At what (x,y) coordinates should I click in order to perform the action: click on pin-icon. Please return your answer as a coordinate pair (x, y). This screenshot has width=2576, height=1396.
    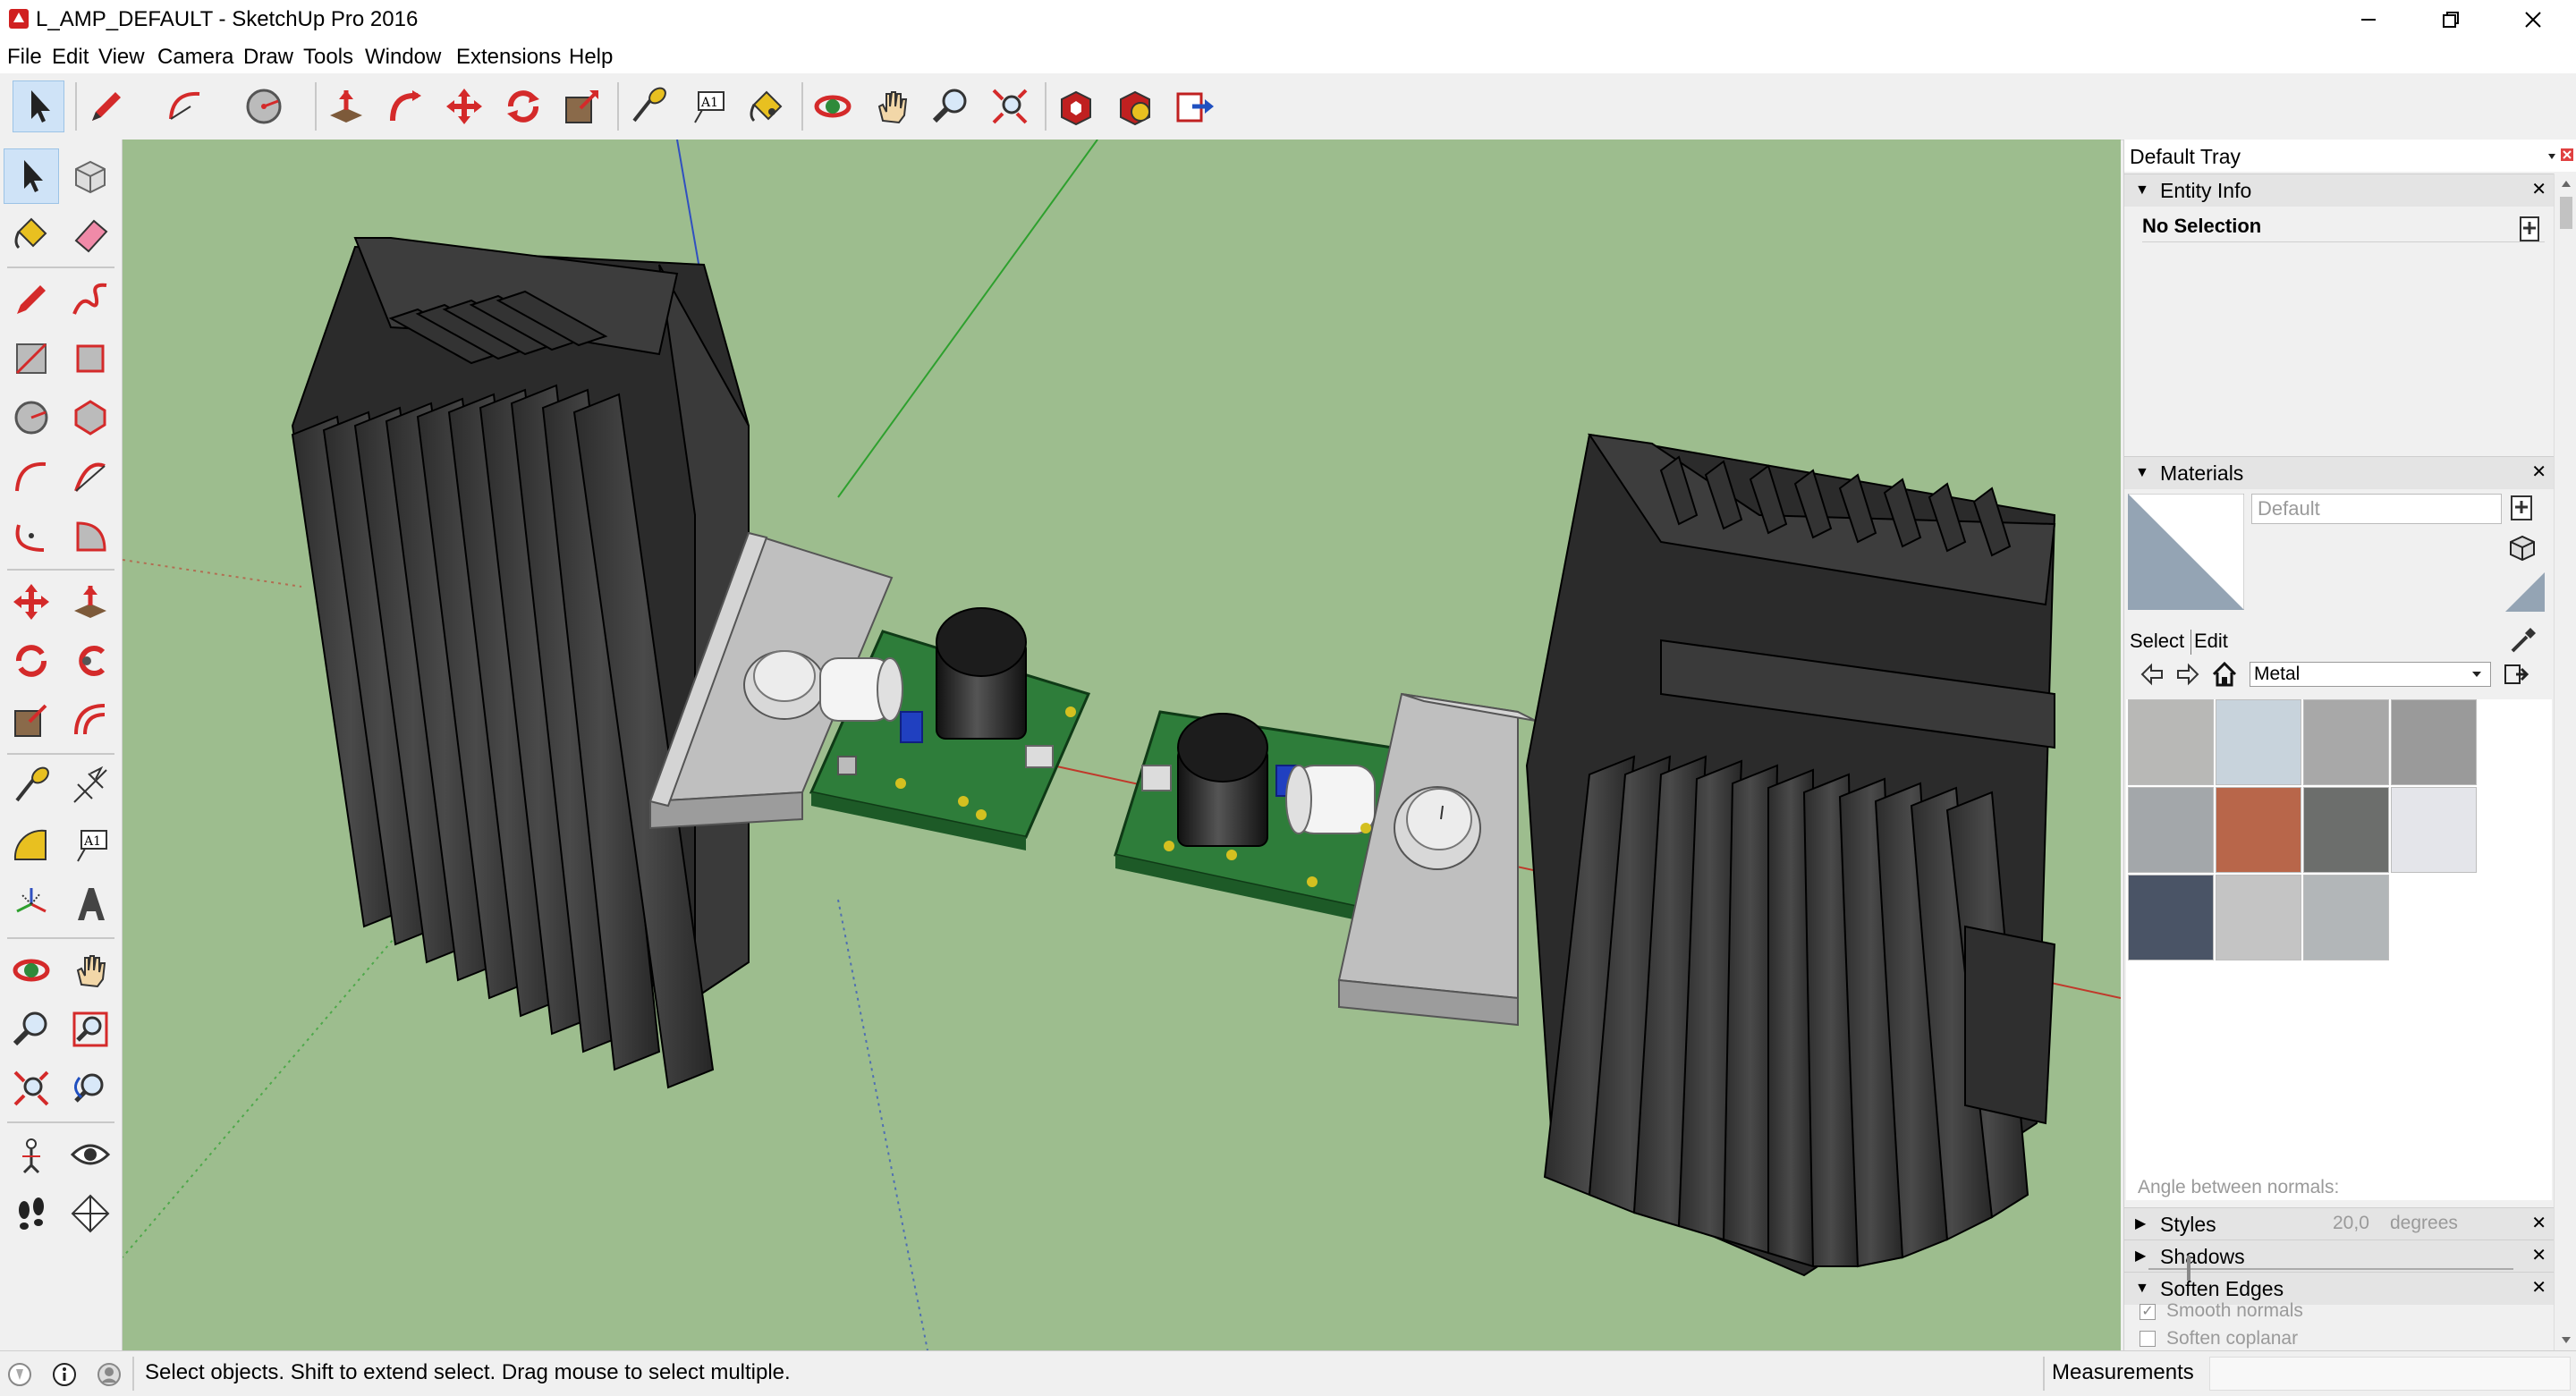
    Looking at the image, I should click on (2551, 155).